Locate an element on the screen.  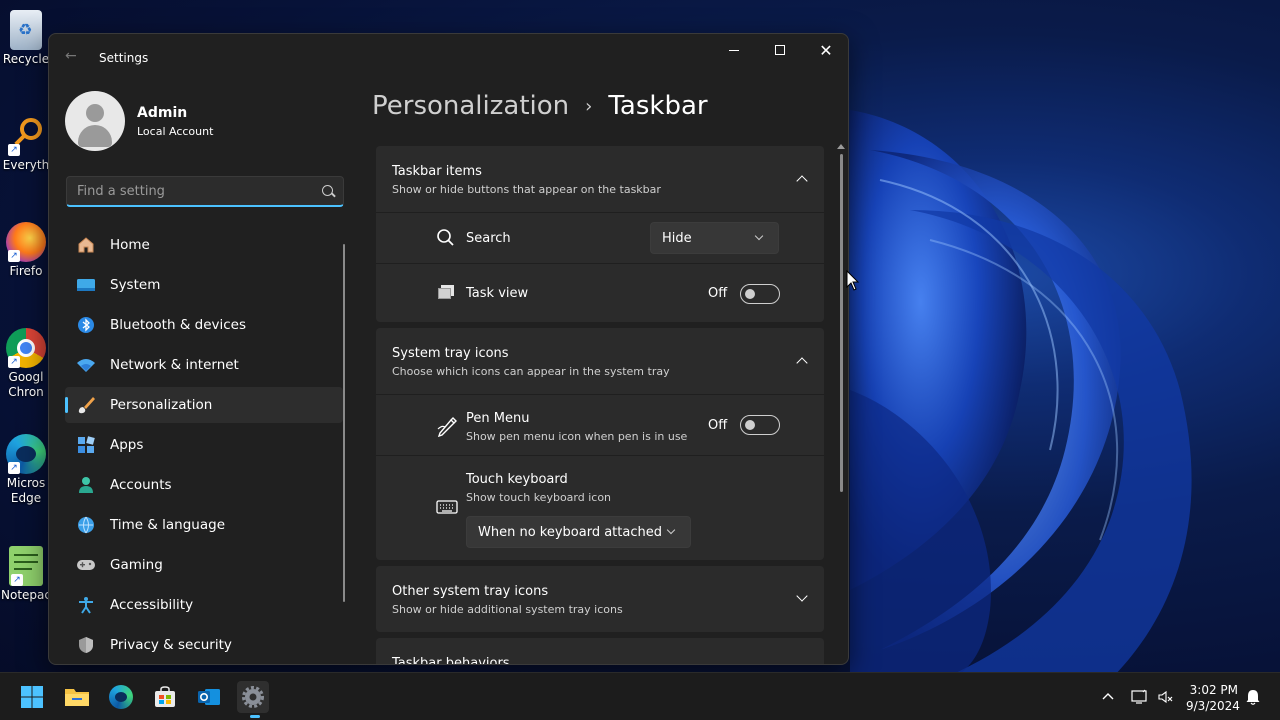
desktop-icon-edge: ↗ Micros Edge is located at coordinates (26, 470).